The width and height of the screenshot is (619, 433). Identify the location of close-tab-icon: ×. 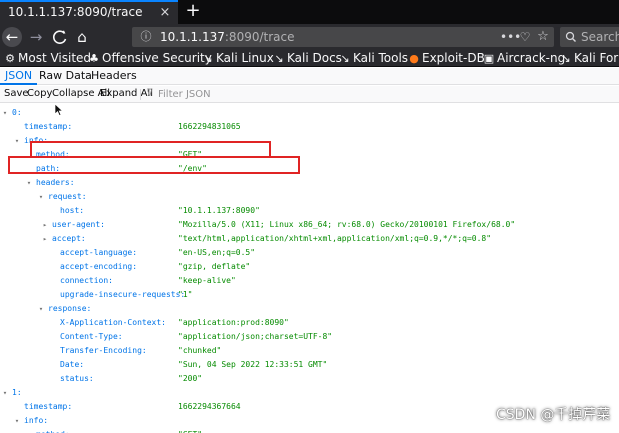
(165, 13).